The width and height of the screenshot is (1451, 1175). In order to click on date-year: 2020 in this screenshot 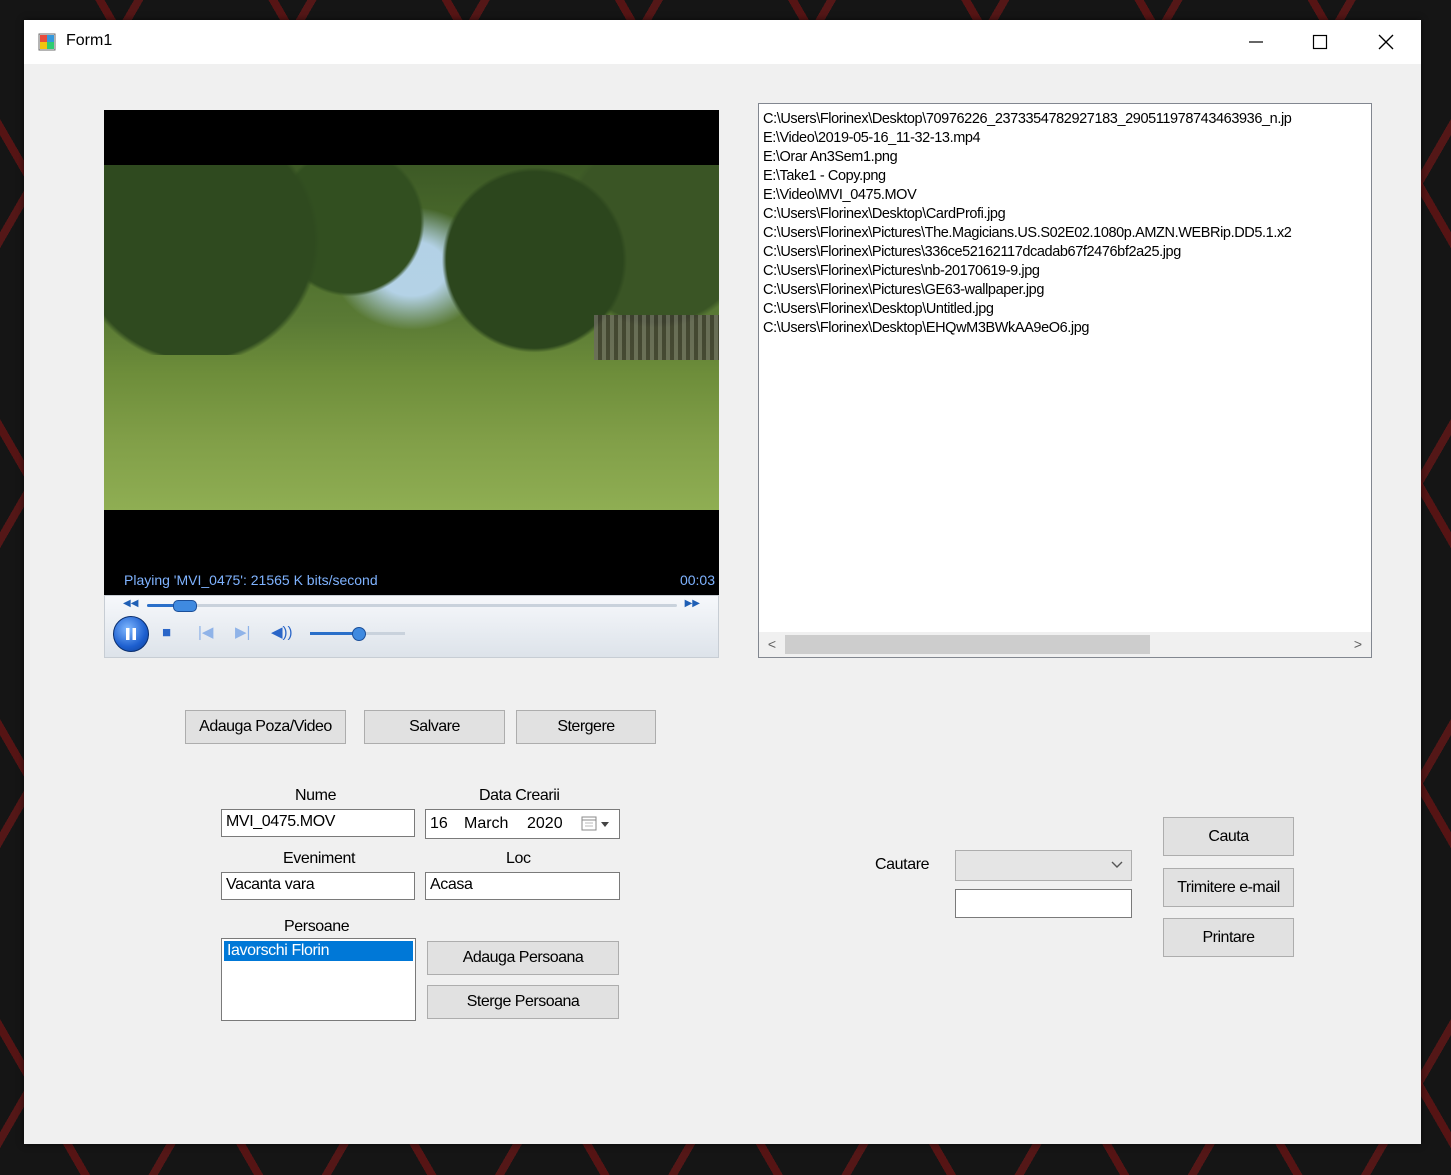, I will do `click(545, 824)`.